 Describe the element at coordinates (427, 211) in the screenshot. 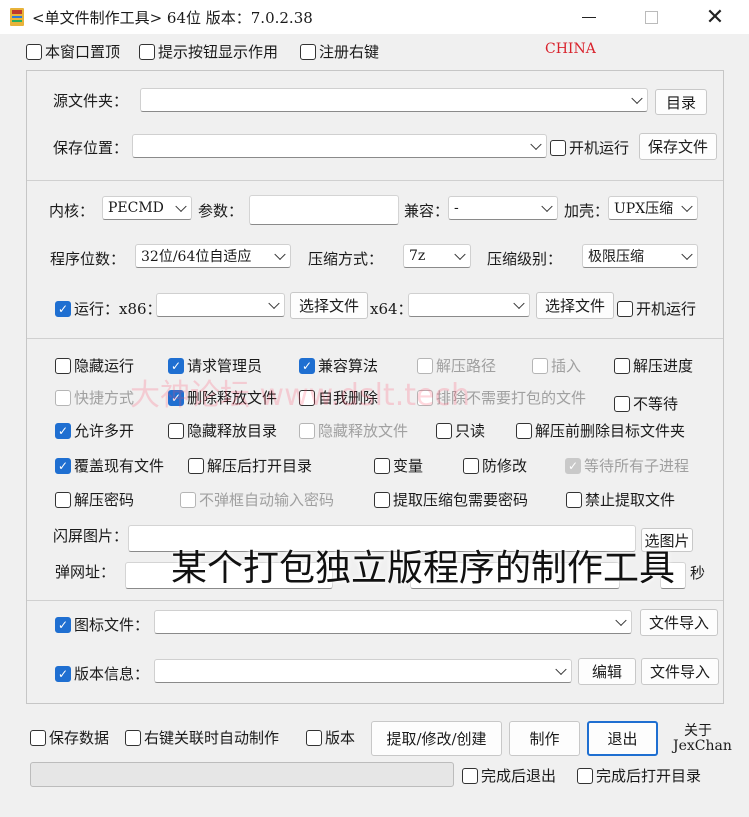

I see `compat-label: 兼容：` at that location.